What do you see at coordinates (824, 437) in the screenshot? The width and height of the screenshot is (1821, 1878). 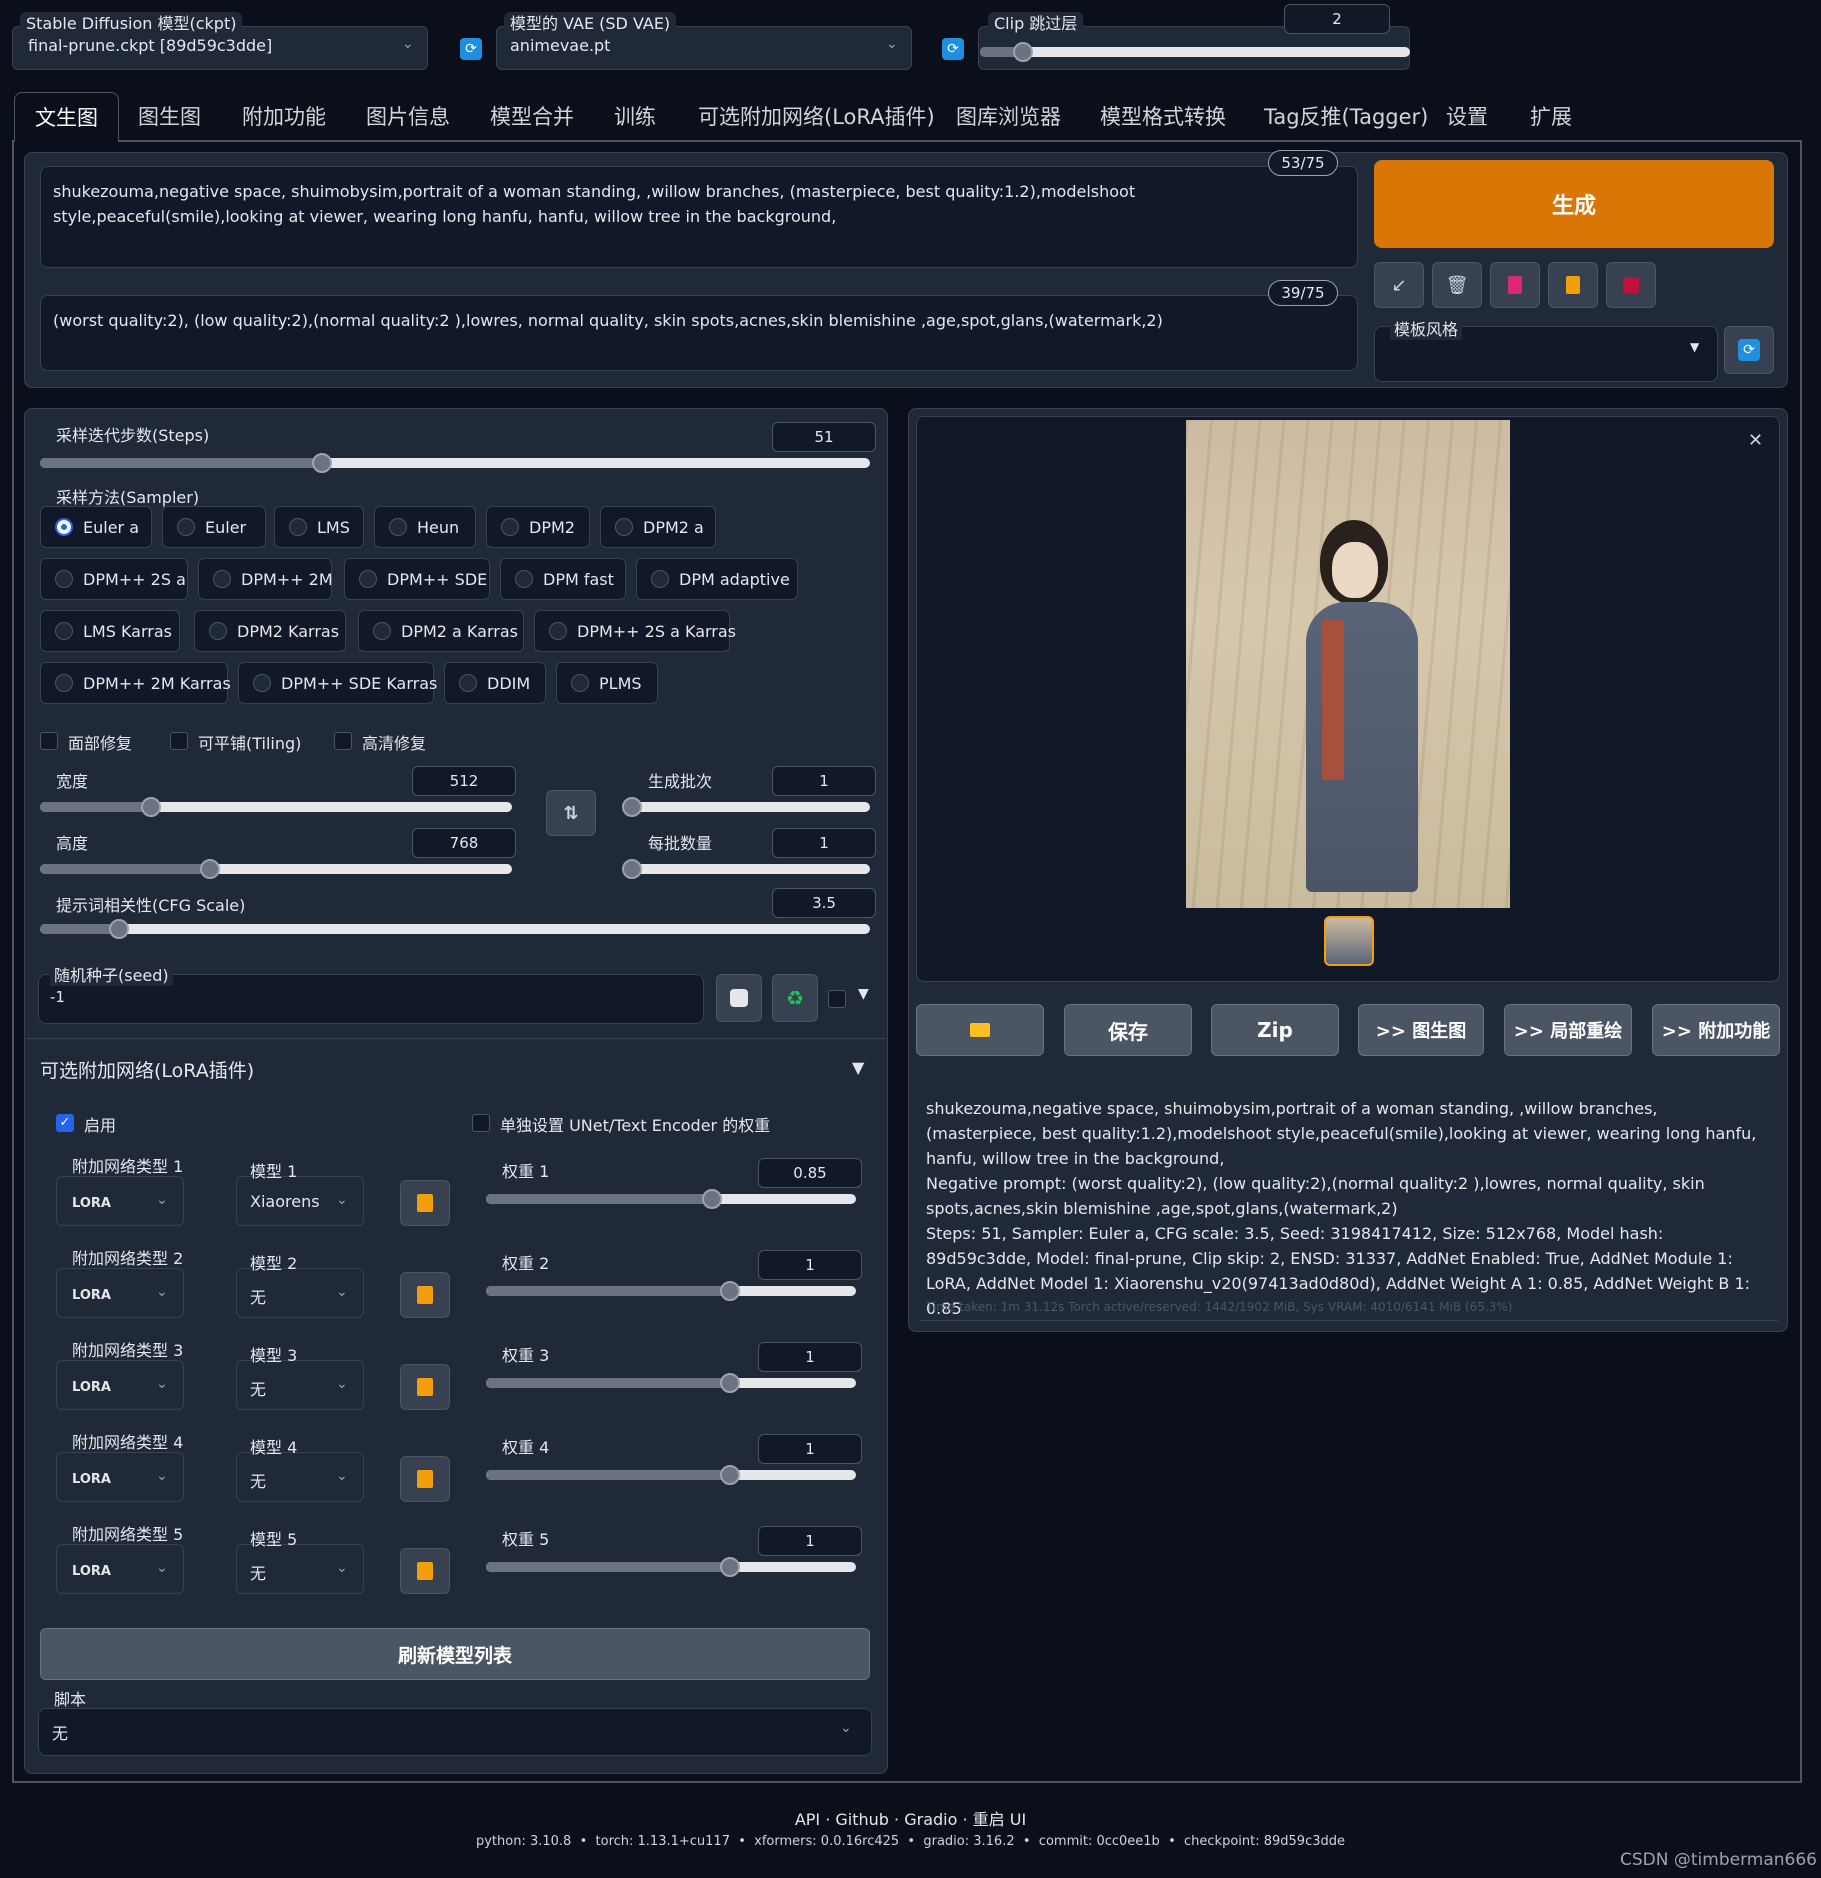 I see `steps-input: 51` at bounding box center [824, 437].